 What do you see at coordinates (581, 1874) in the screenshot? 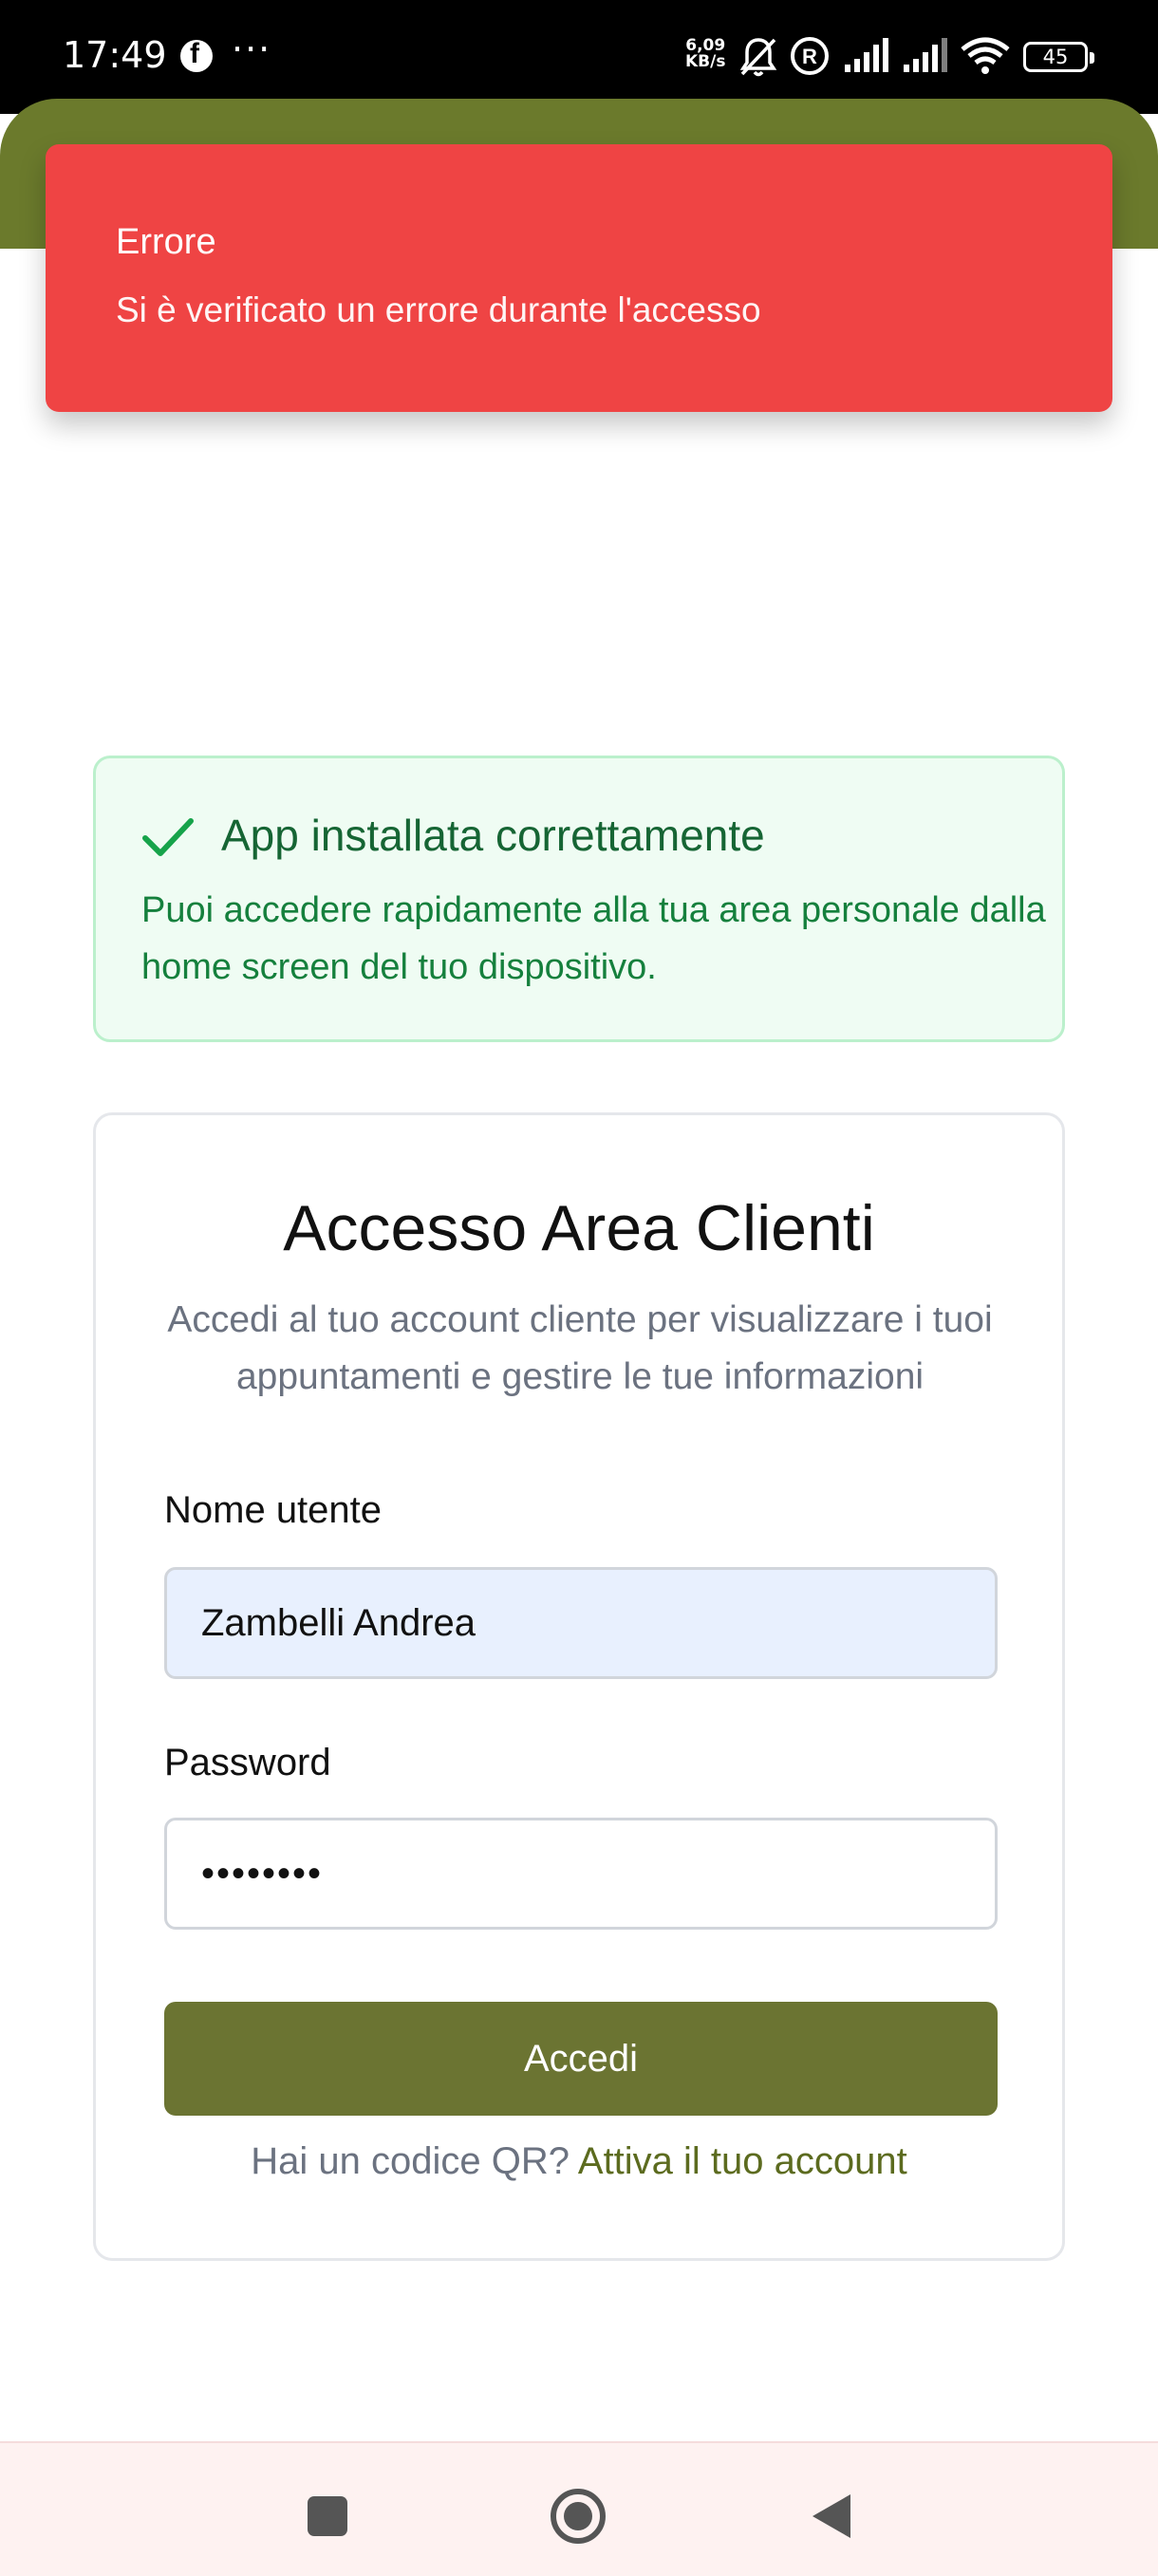
I see `password-input` at bounding box center [581, 1874].